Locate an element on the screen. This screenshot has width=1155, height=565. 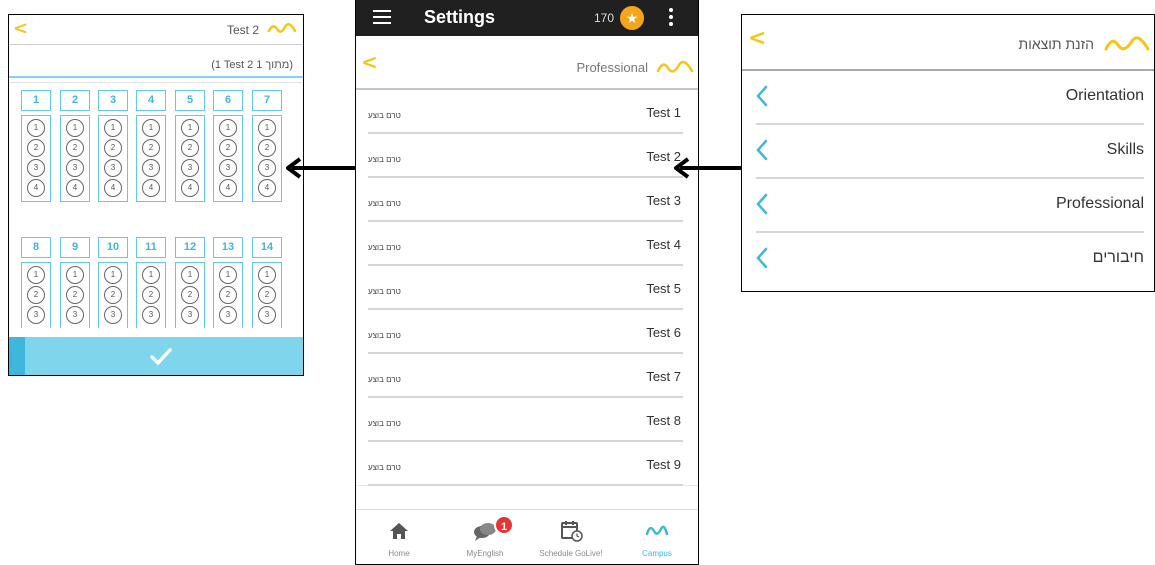
question-column: 5 1 2 3 4 is located at coordinates (190, 146).